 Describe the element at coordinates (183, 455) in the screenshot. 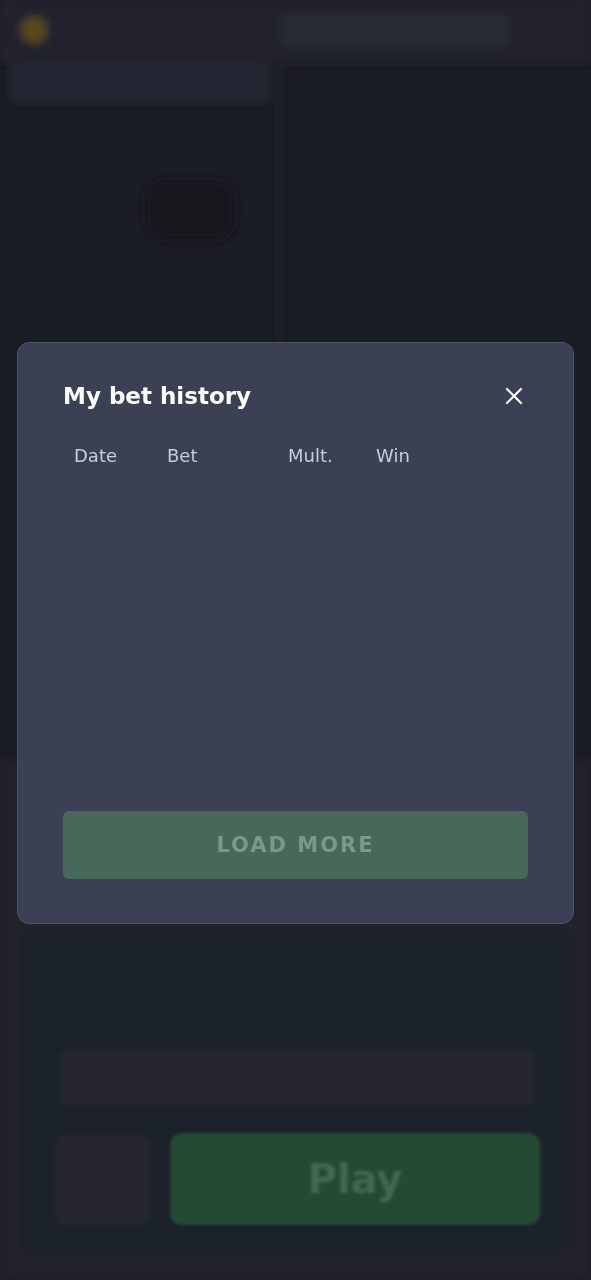

I see `column-header: Bet` at that location.